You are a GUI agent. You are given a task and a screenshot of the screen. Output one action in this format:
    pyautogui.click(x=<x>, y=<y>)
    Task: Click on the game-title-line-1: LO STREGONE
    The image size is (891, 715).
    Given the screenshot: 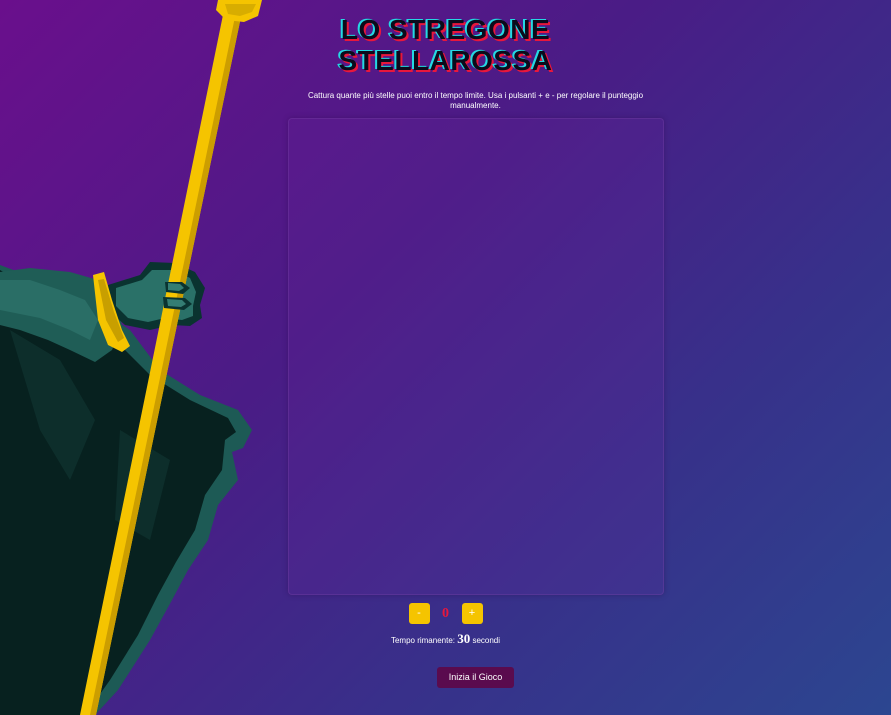 What is the action you would take?
    pyautogui.click(x=445, y=29)
    